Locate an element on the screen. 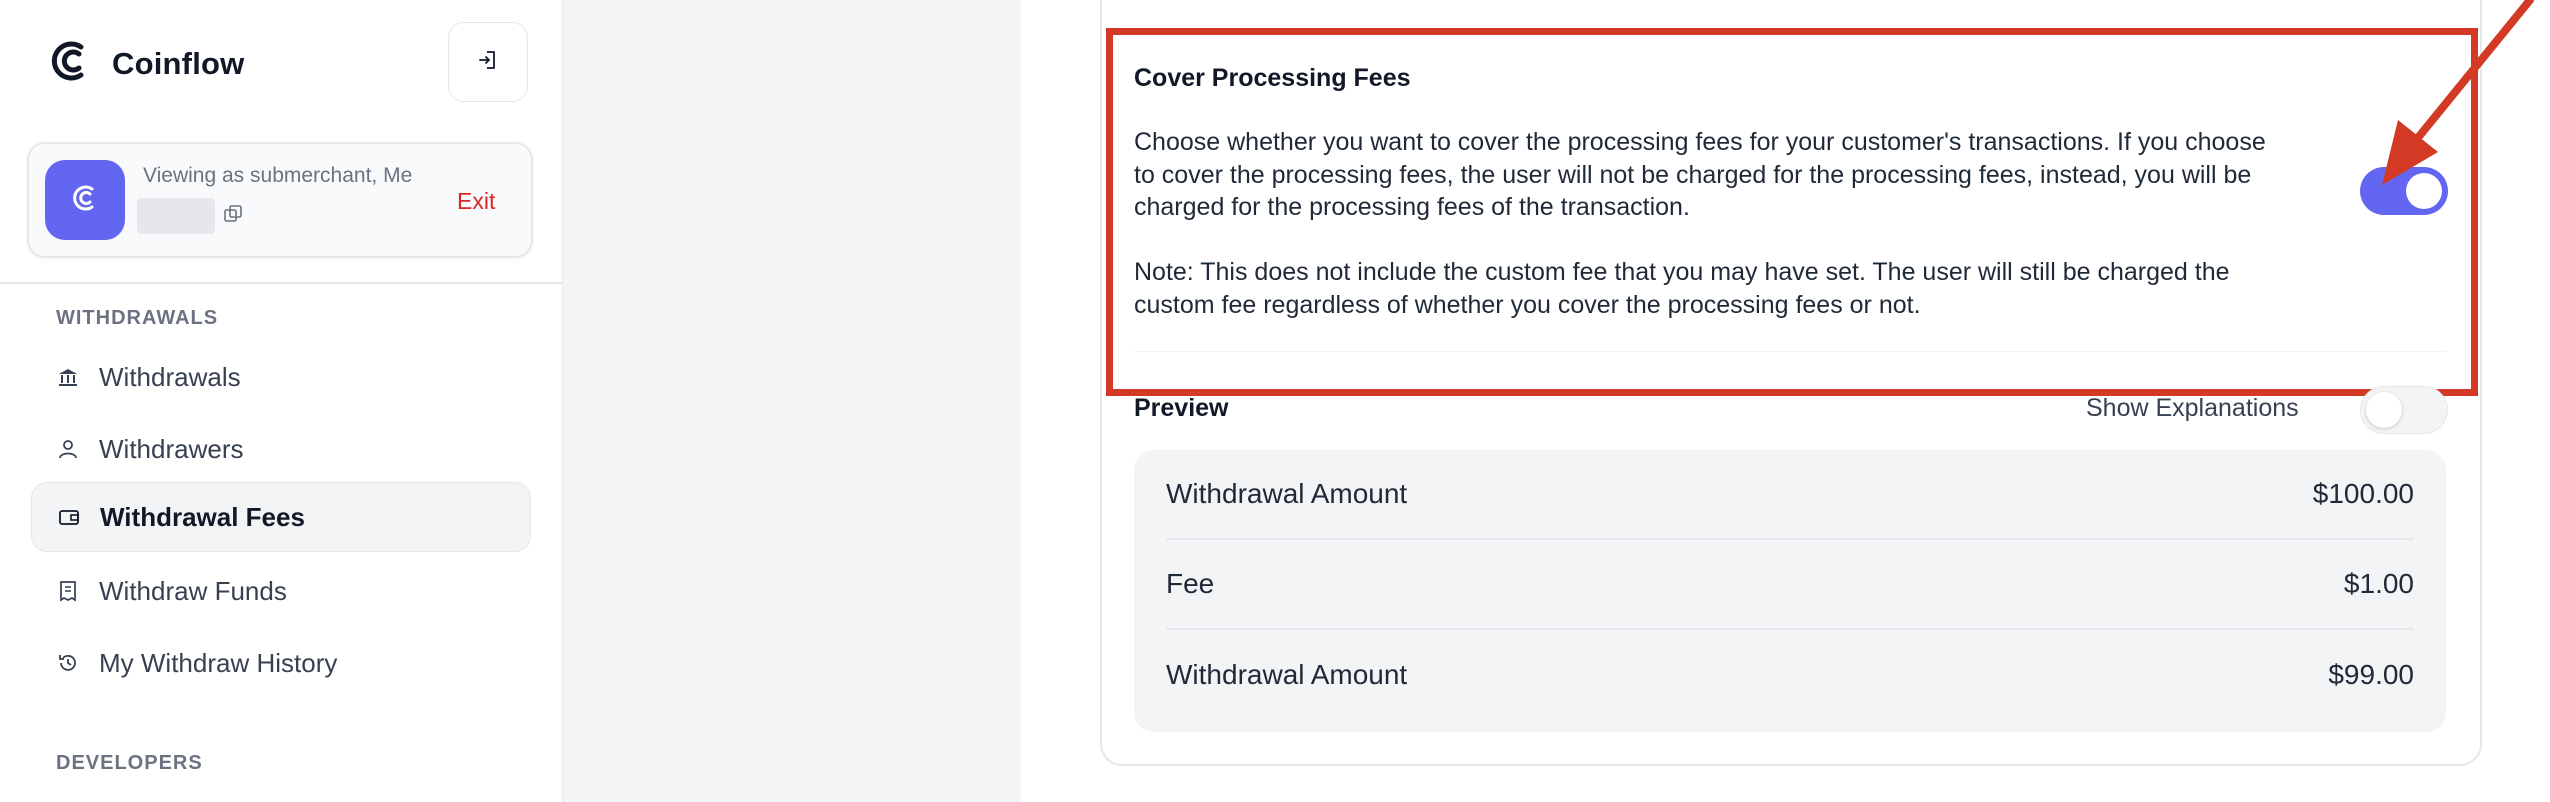  wallet-icon is located at coordinates (69, 517).